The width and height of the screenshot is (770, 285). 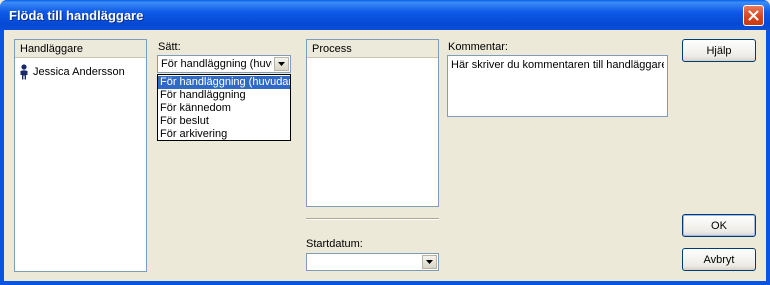 What do you see at coordinates (372, 49) in the screenshot?
I see `process-column-header: Process` at bounding box center [372, 49].